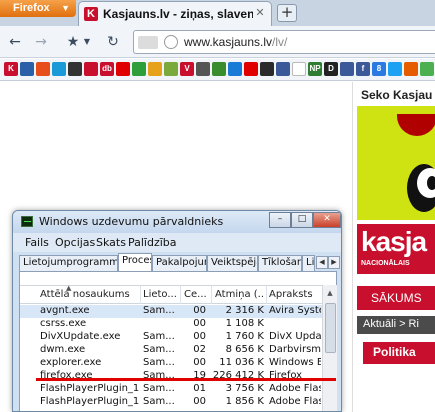  Describe the element at coordinates (308, 263) in the screenshot. I see `tab-users: Li` at that location.